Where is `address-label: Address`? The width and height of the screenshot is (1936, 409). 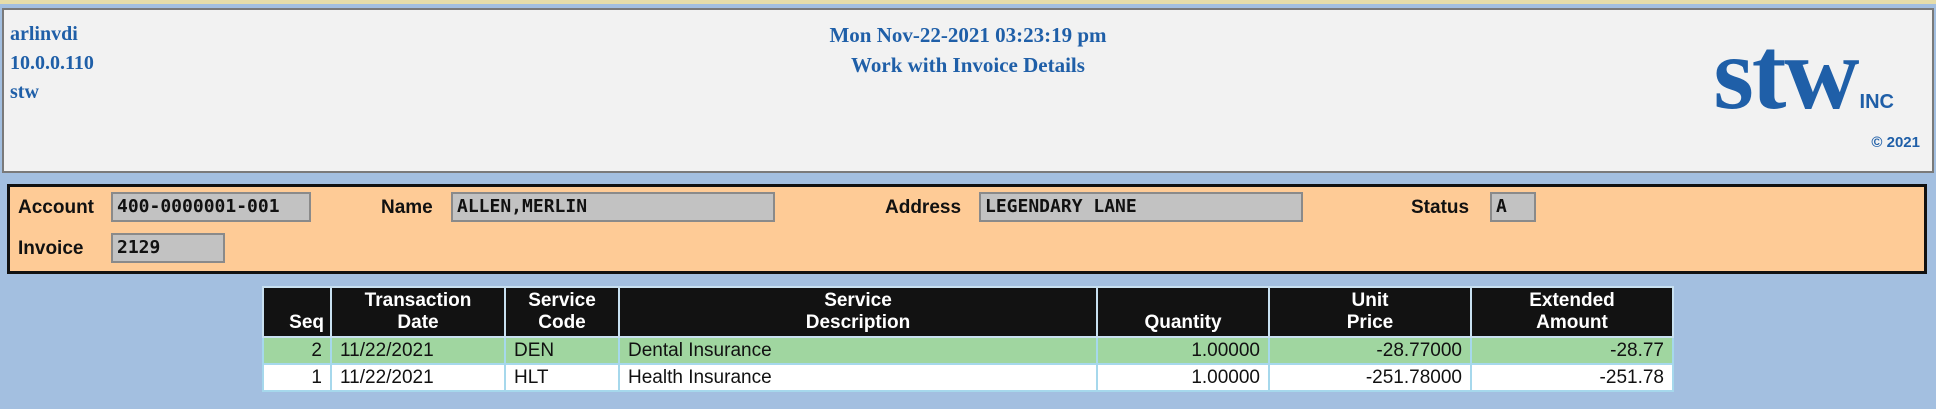
address-label: Address is located at coordinates (923, 207).